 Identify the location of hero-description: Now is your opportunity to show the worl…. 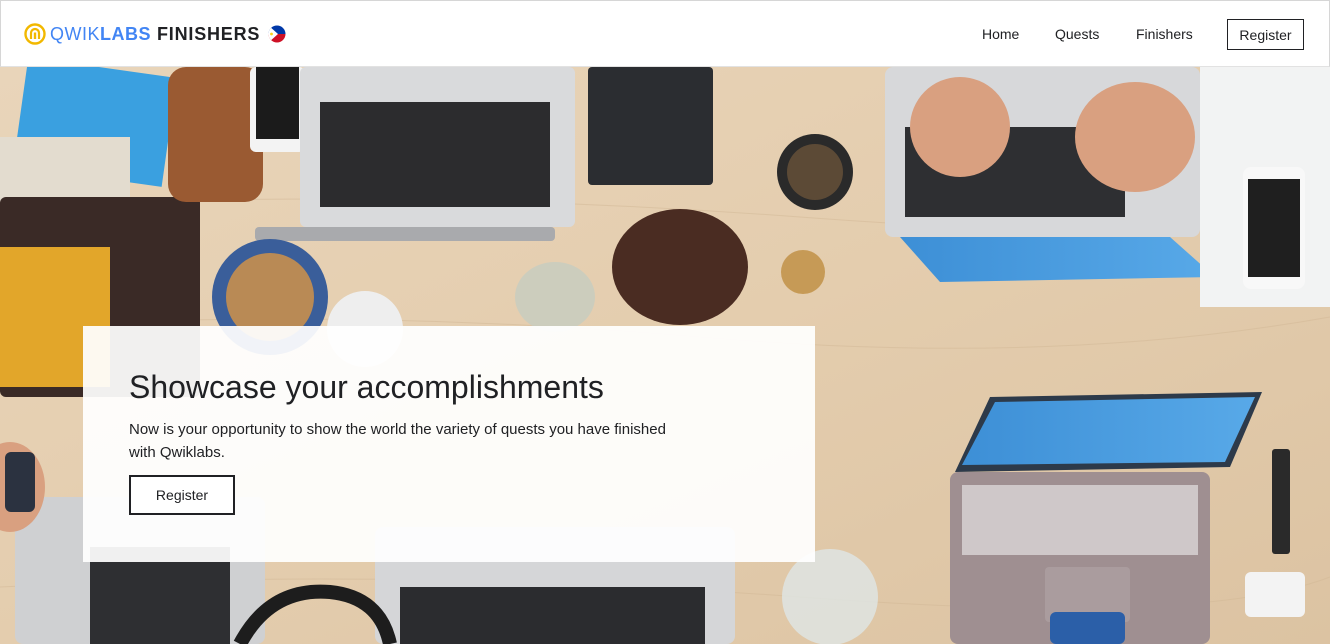
(397, 441).